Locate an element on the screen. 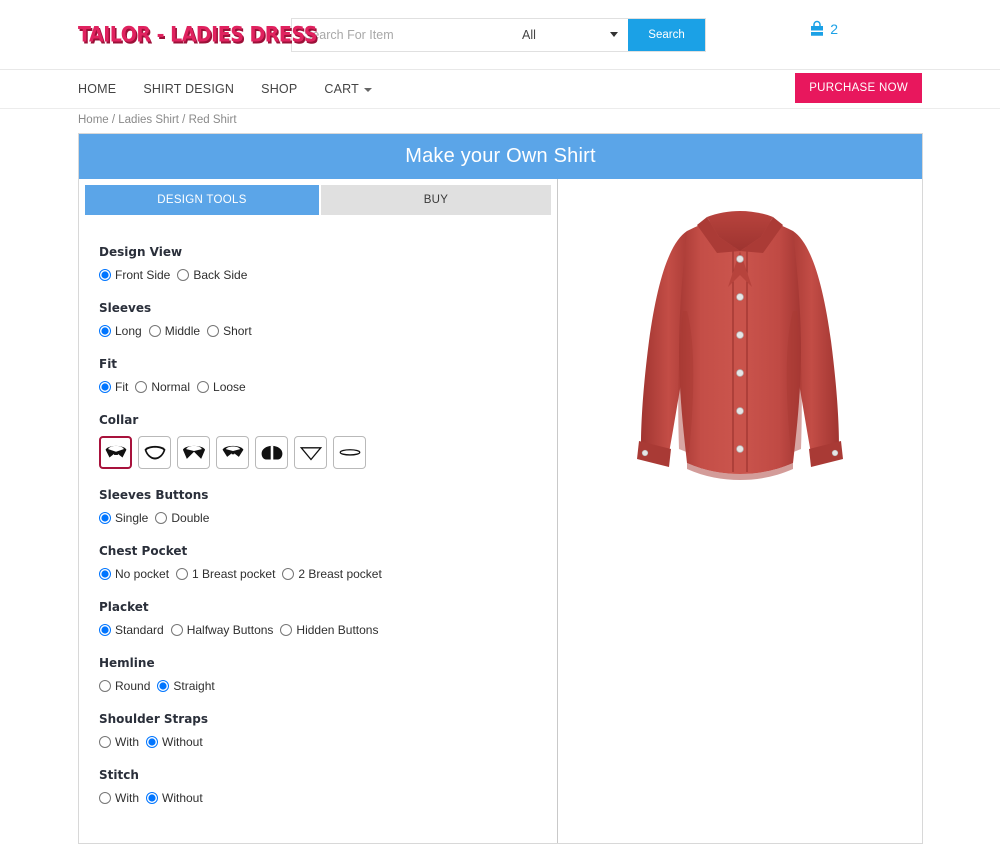 This screenshot has height=850, width=1000. main-navigation: HOME SHIRT DESIGN SHOP CART PURCHASE NOW is located at coordinates (500, 89).